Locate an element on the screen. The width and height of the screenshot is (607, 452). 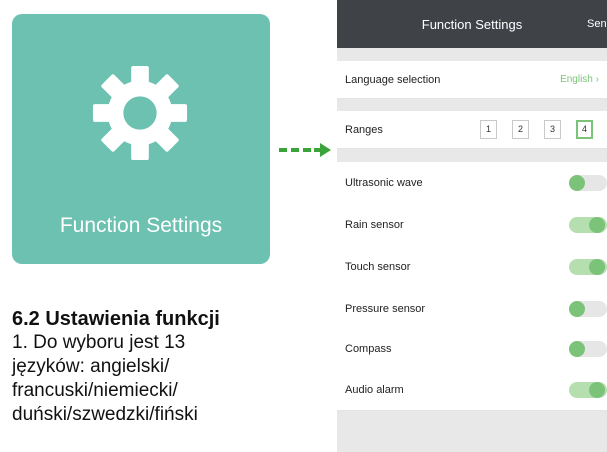
toggle-label: Pressure sensor is located at coordinates (385, 309).